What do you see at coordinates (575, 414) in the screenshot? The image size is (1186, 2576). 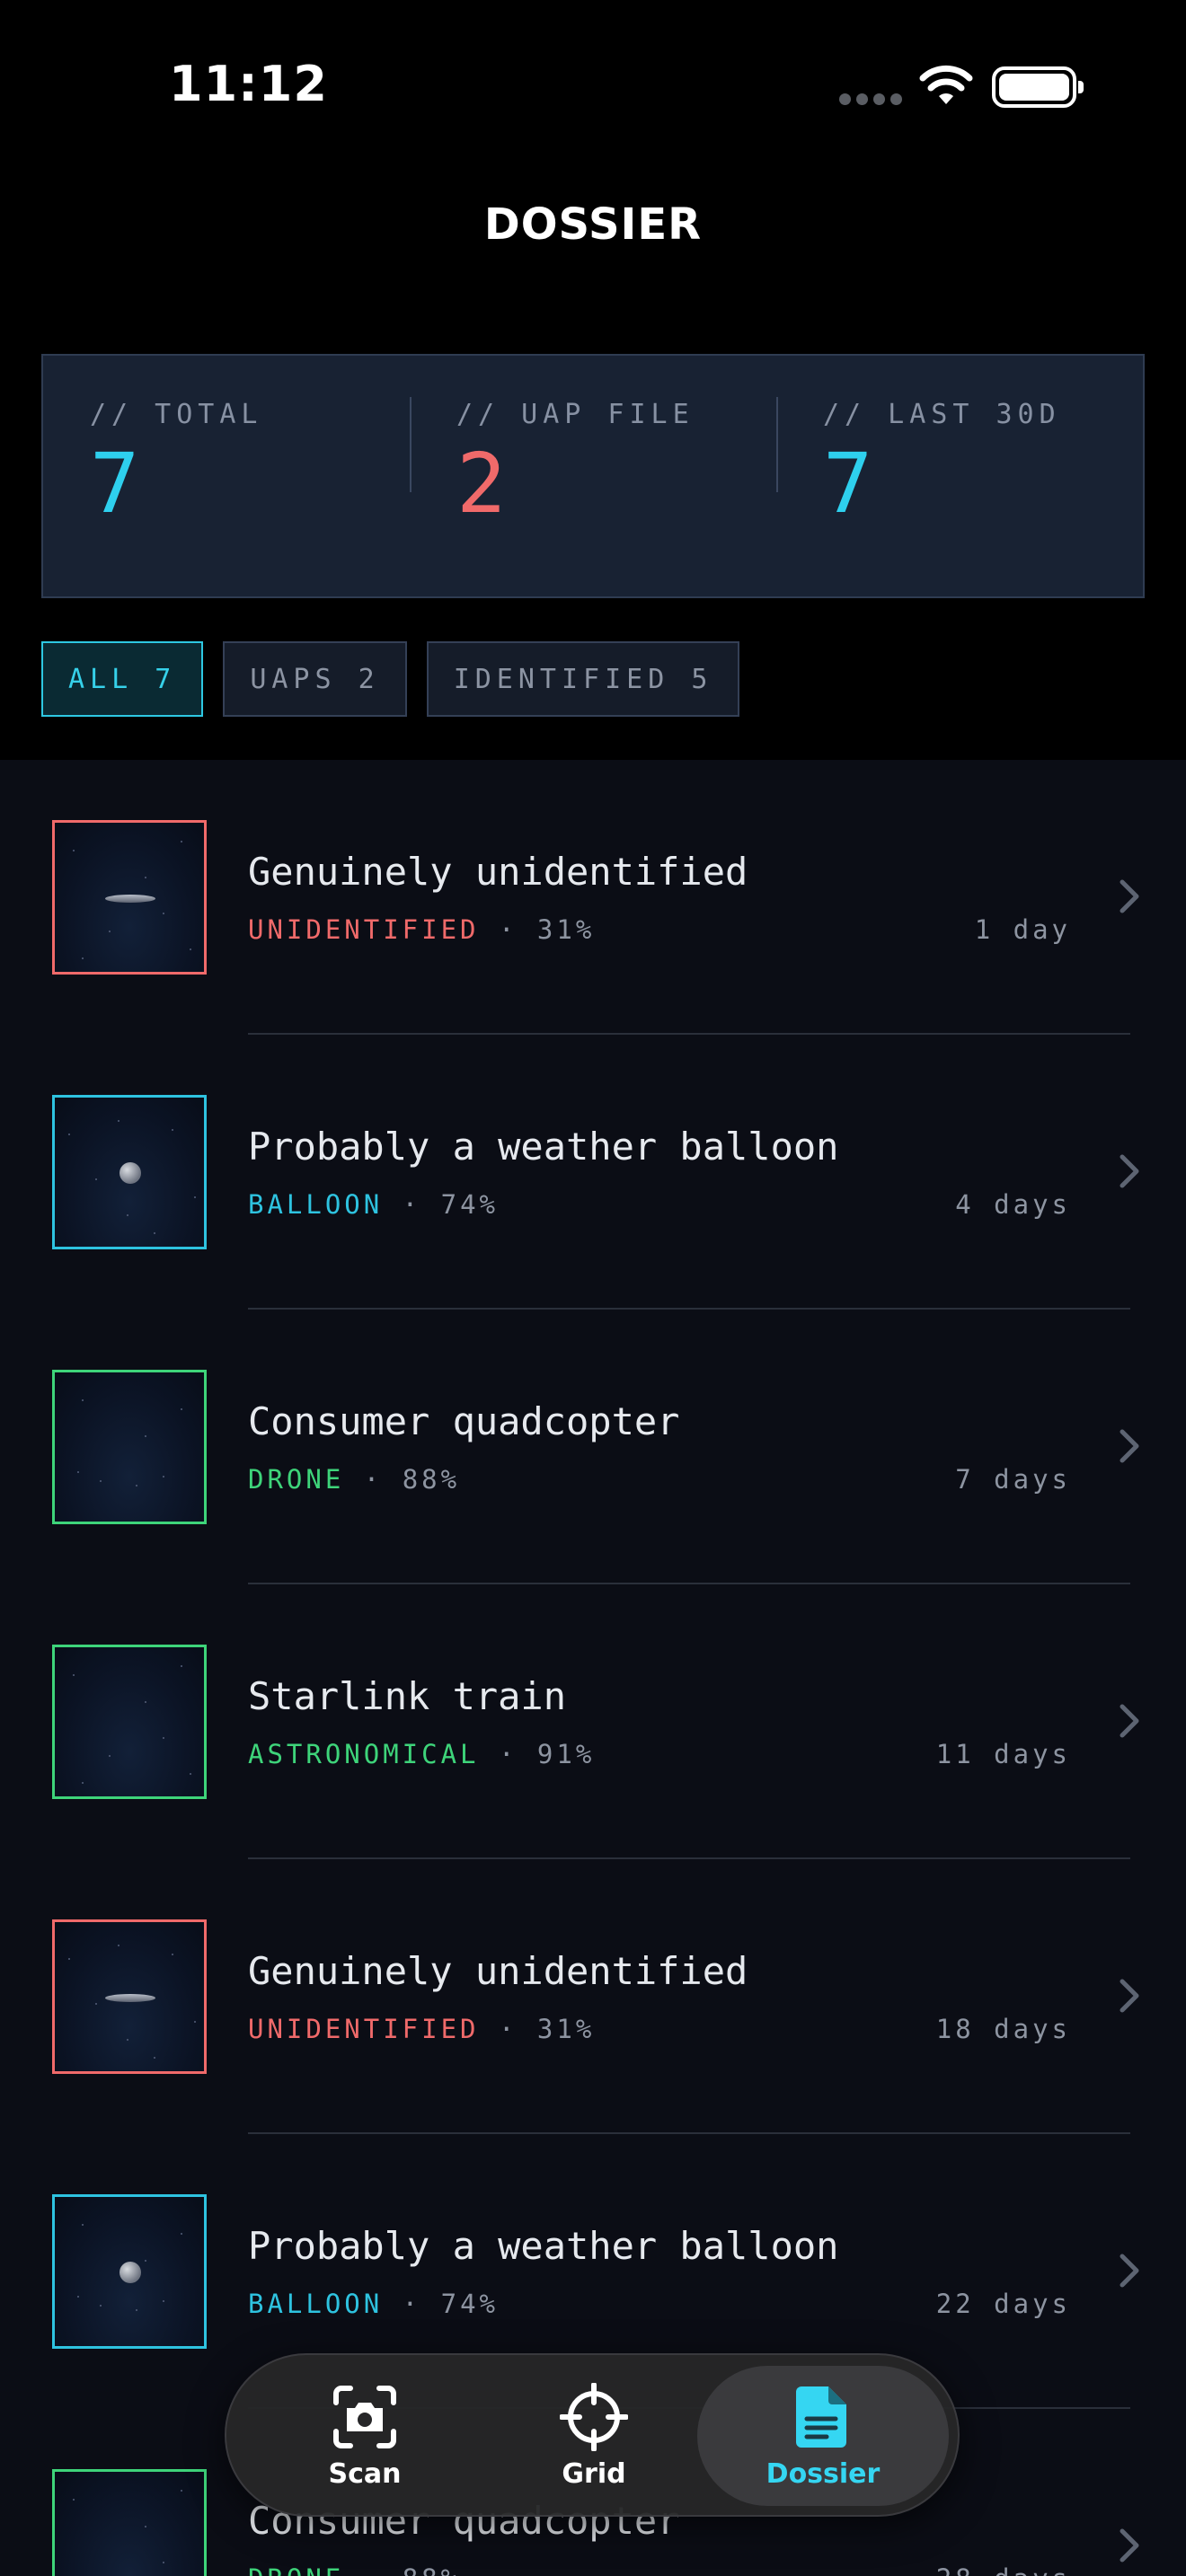 I see `stat-label: // UAP FILE` at bounding box center [575, 414].